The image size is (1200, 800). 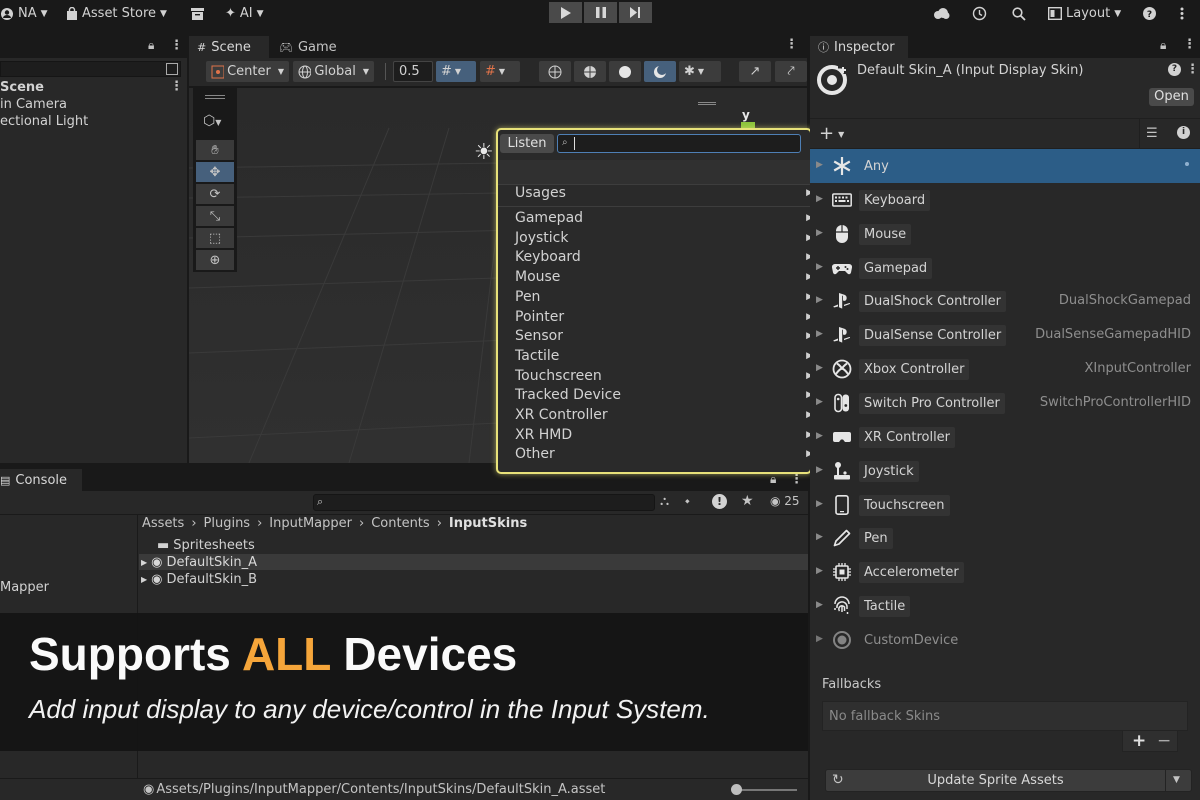 I want to click on popup-item: Mouse▶, so click(x=664, y=278).